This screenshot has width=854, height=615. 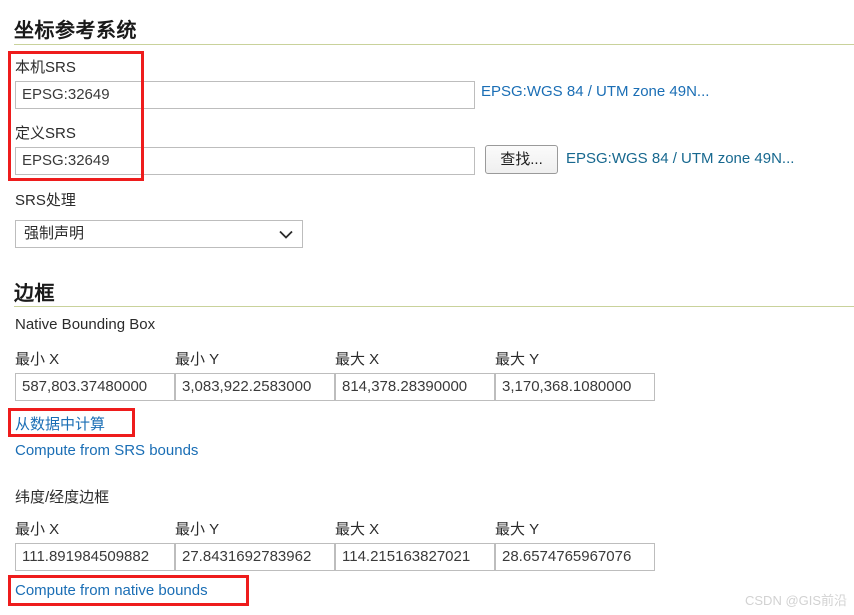 I want to click on latlon-bbox-min-y-input: 27.8431692783962, so click(x=255, y=557).